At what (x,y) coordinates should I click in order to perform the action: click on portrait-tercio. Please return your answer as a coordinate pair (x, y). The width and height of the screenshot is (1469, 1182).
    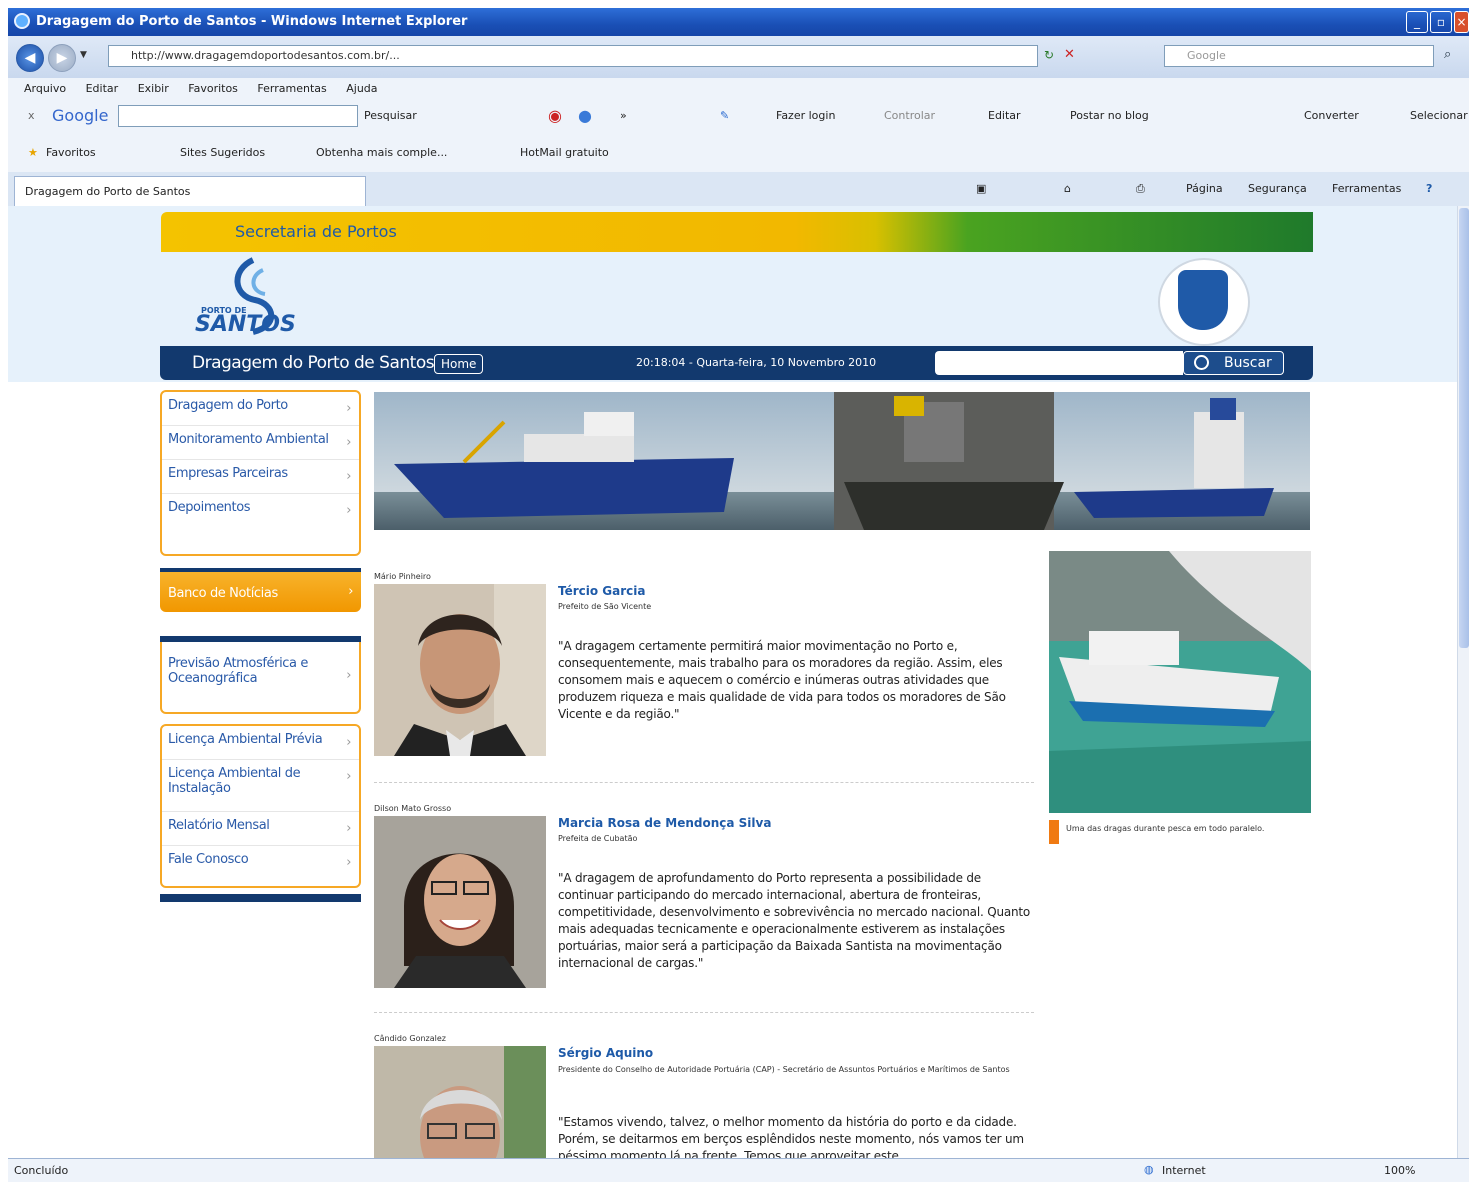
    Looking at the image, I should click on (460, 670).